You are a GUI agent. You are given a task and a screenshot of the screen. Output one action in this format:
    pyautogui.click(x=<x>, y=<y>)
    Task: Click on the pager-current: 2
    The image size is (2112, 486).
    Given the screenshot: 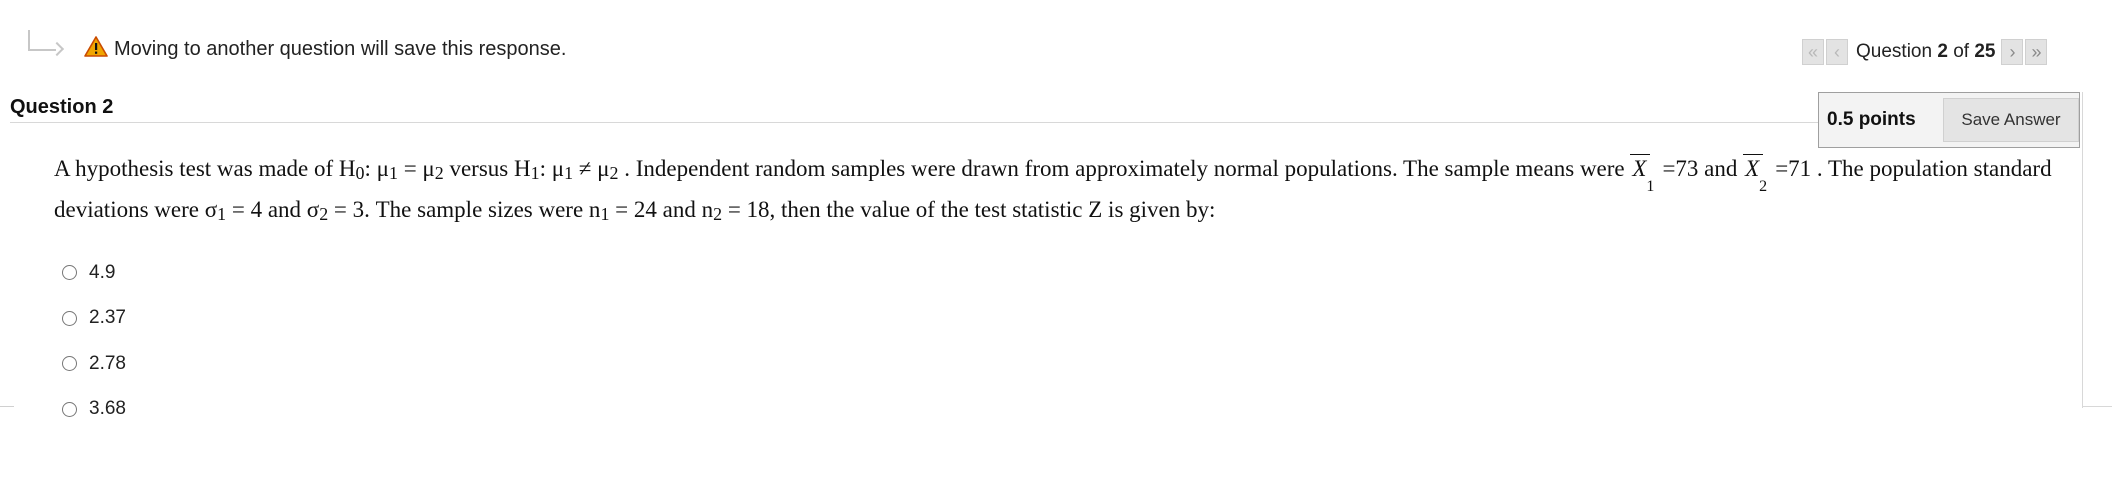 What is the action you would take?
    pyautogui.click(x=1942, y=51)
    